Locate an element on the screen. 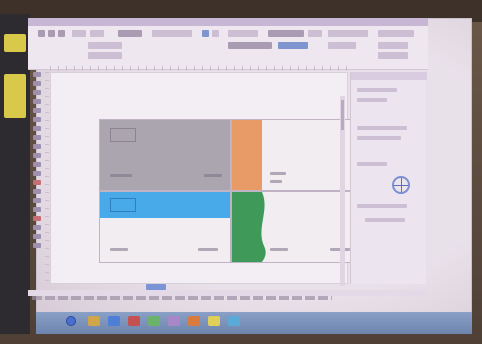 Image resolution: width=482 pixels, height=344 pixels. horizontal-ruler is located at coordinates (199, 68).